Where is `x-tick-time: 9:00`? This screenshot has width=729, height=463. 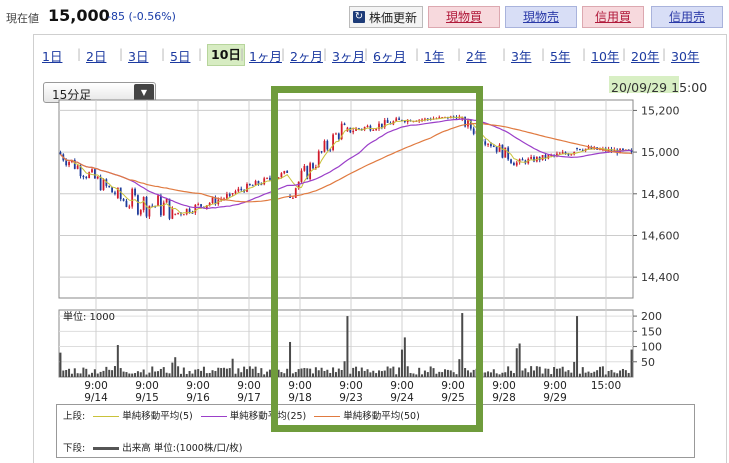
x-tick-time: 9:00 is located at coordinates (504, 386).